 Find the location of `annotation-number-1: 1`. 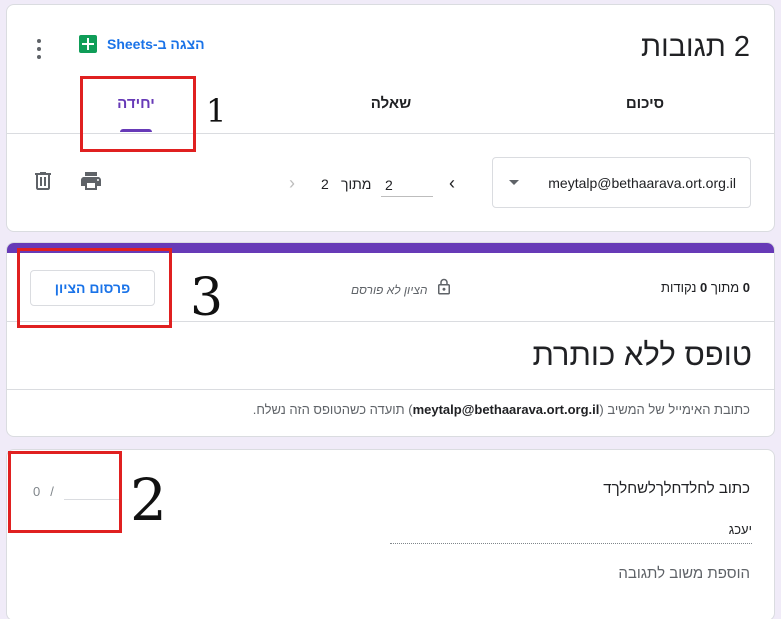

annotation-number-1: 1 is located at coordinates (216, 111).